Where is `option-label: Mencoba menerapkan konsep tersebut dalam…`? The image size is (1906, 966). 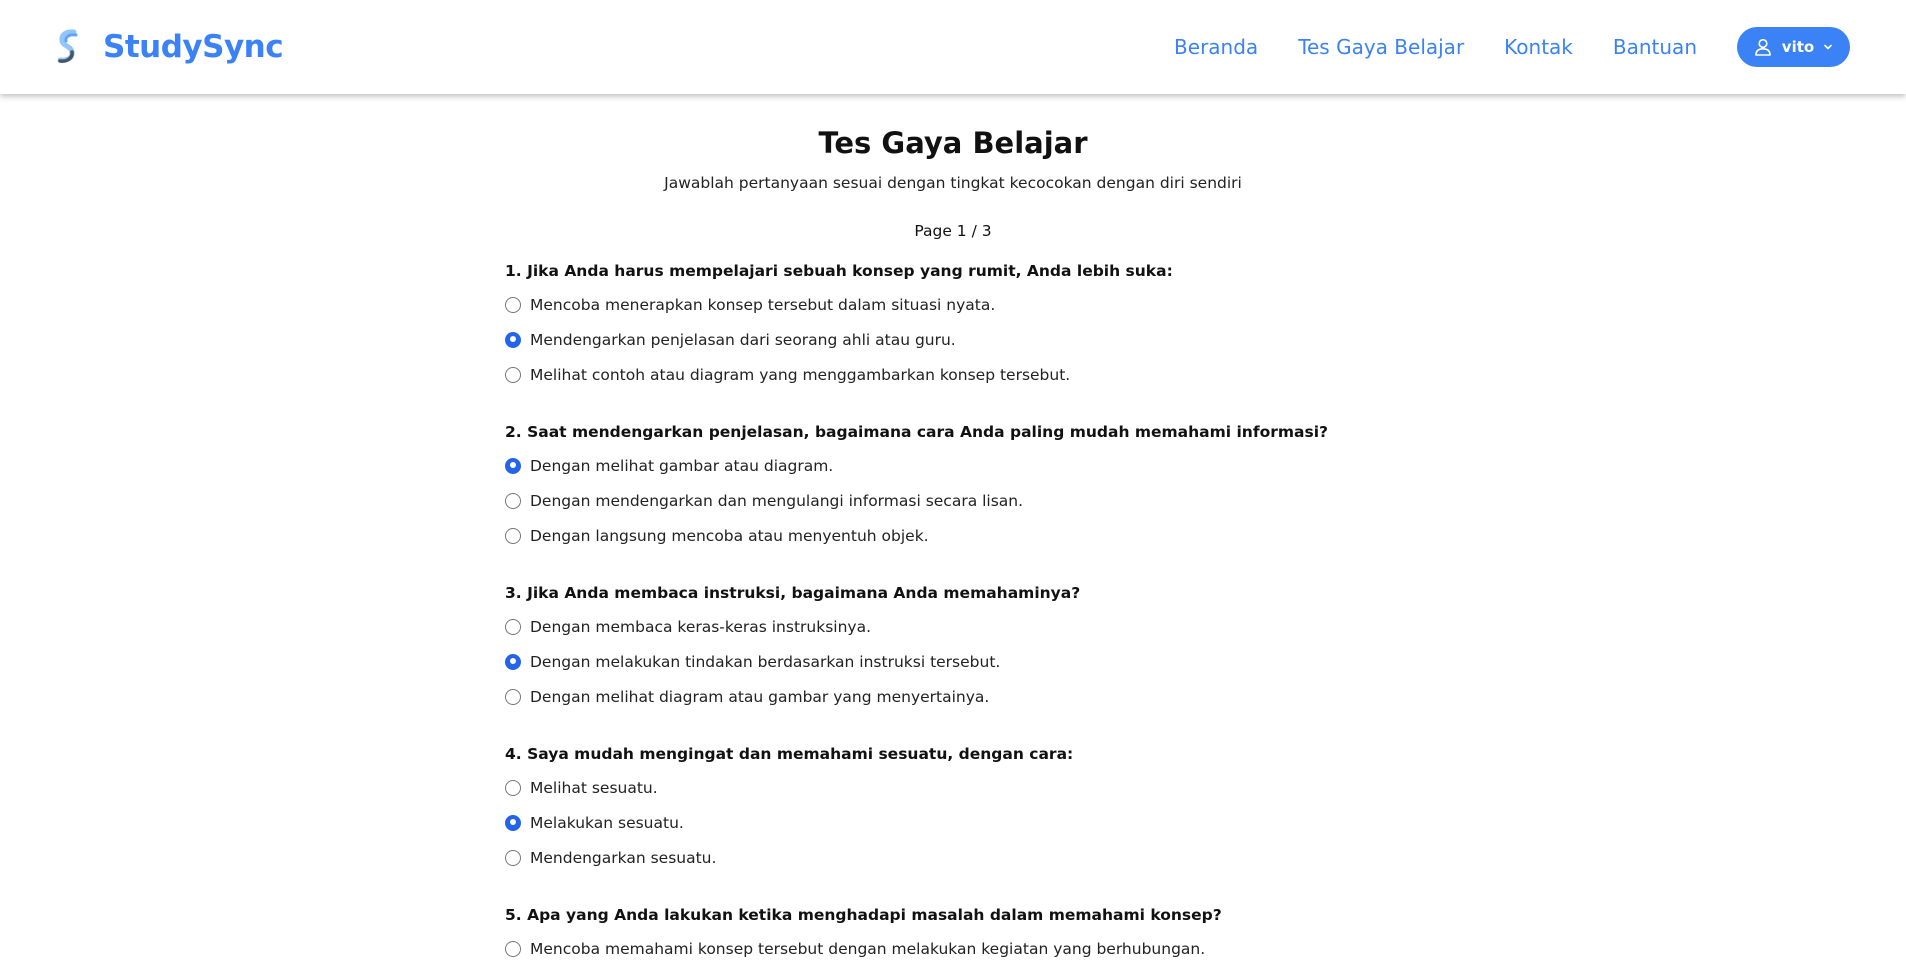
option-label: Mencoba menerapkan konsep tersebut dalam… is located at coordinates (763, 304).